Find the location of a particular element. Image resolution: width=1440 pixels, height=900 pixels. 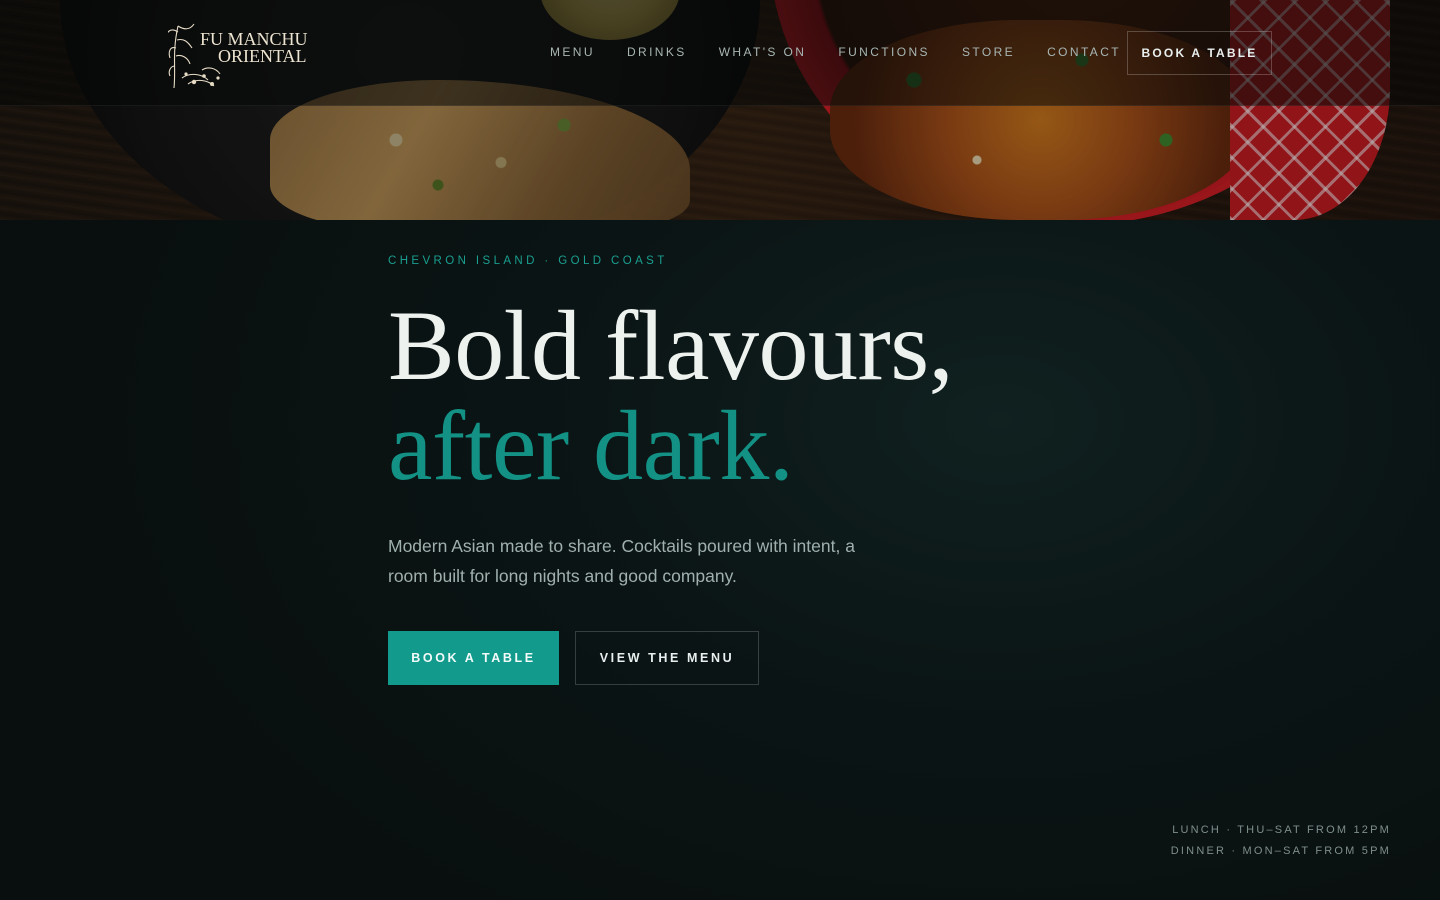

nav-book-table-button: BOOK A TABLE is located at coordinates (1199, 53).